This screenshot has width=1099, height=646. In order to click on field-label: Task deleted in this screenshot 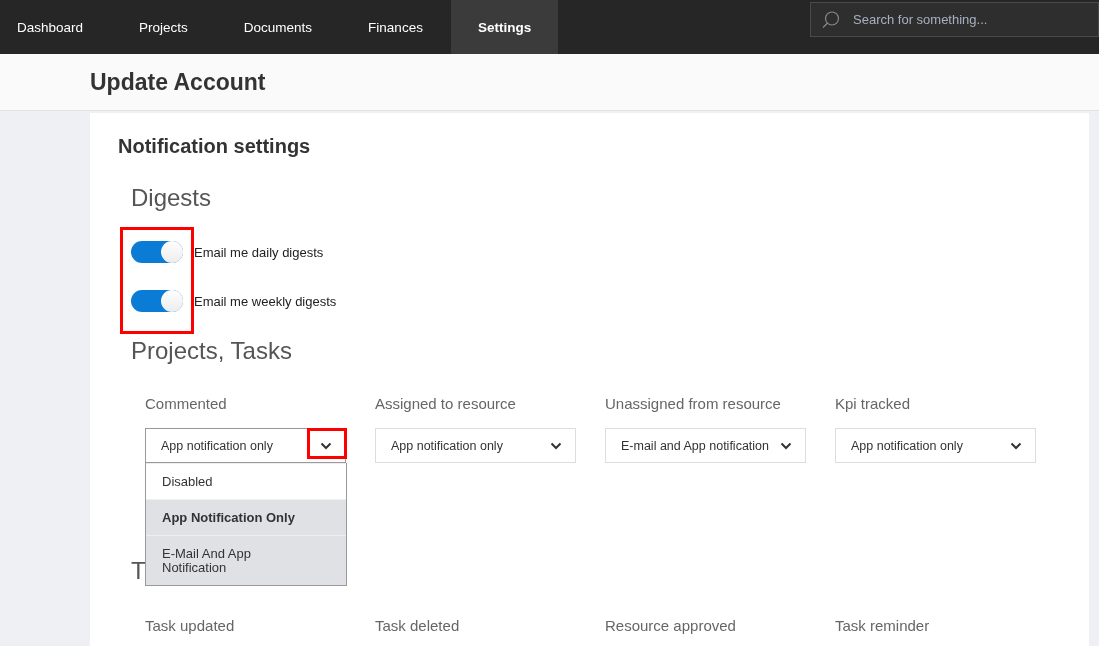, I will do `click(418, 626)`.